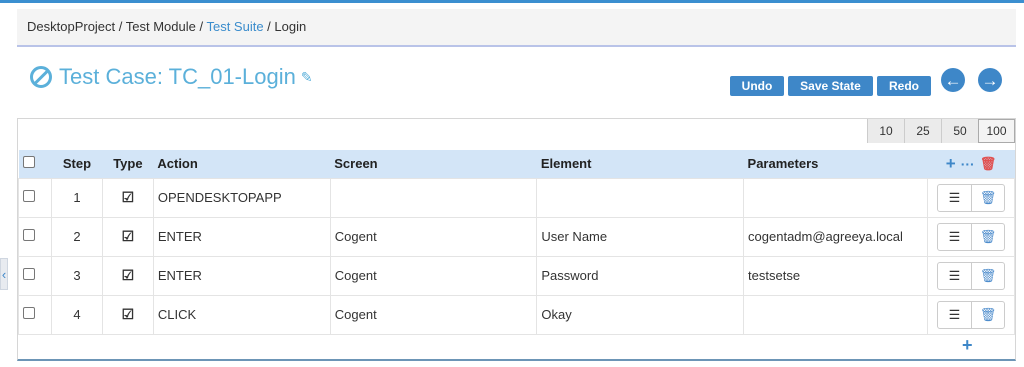  Describe the element at coordinates (953, 80) in the screenshot. I see `arrow-left-circle-icon: ←` at that location.